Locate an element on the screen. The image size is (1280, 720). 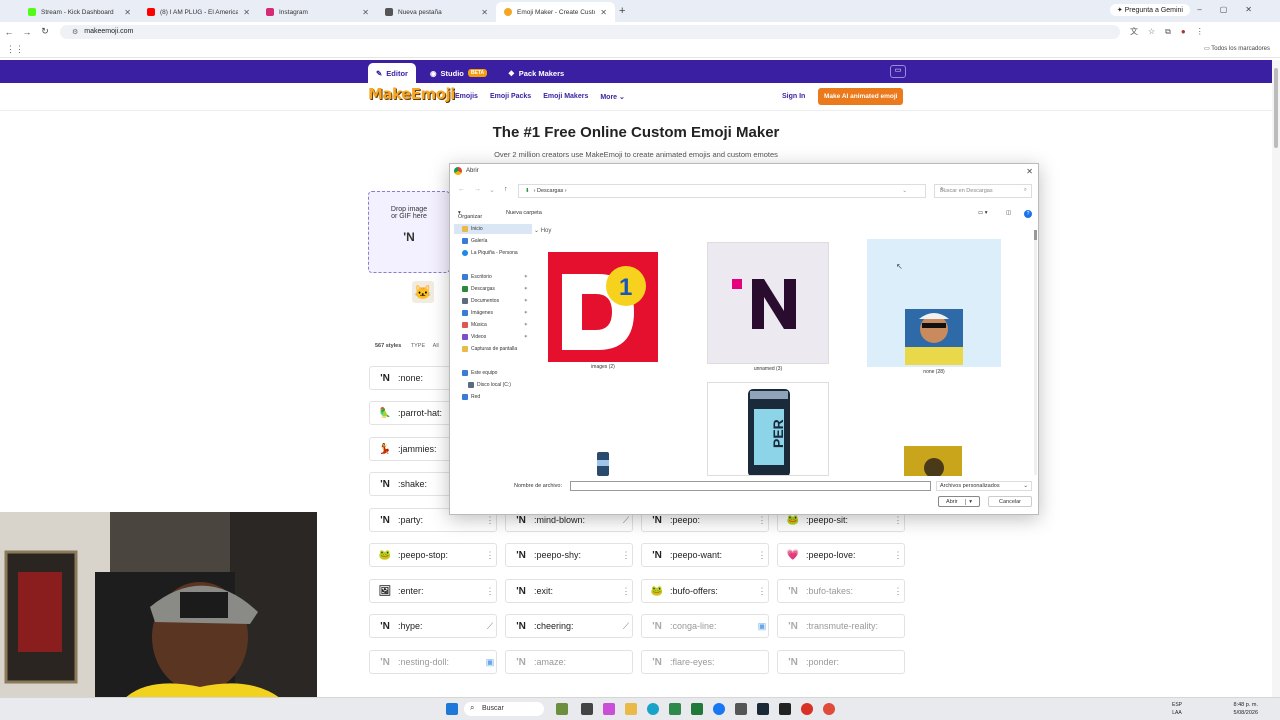
emoji-style-item: 'N:conga-line: ▣ is located at coordinates (705, 626).